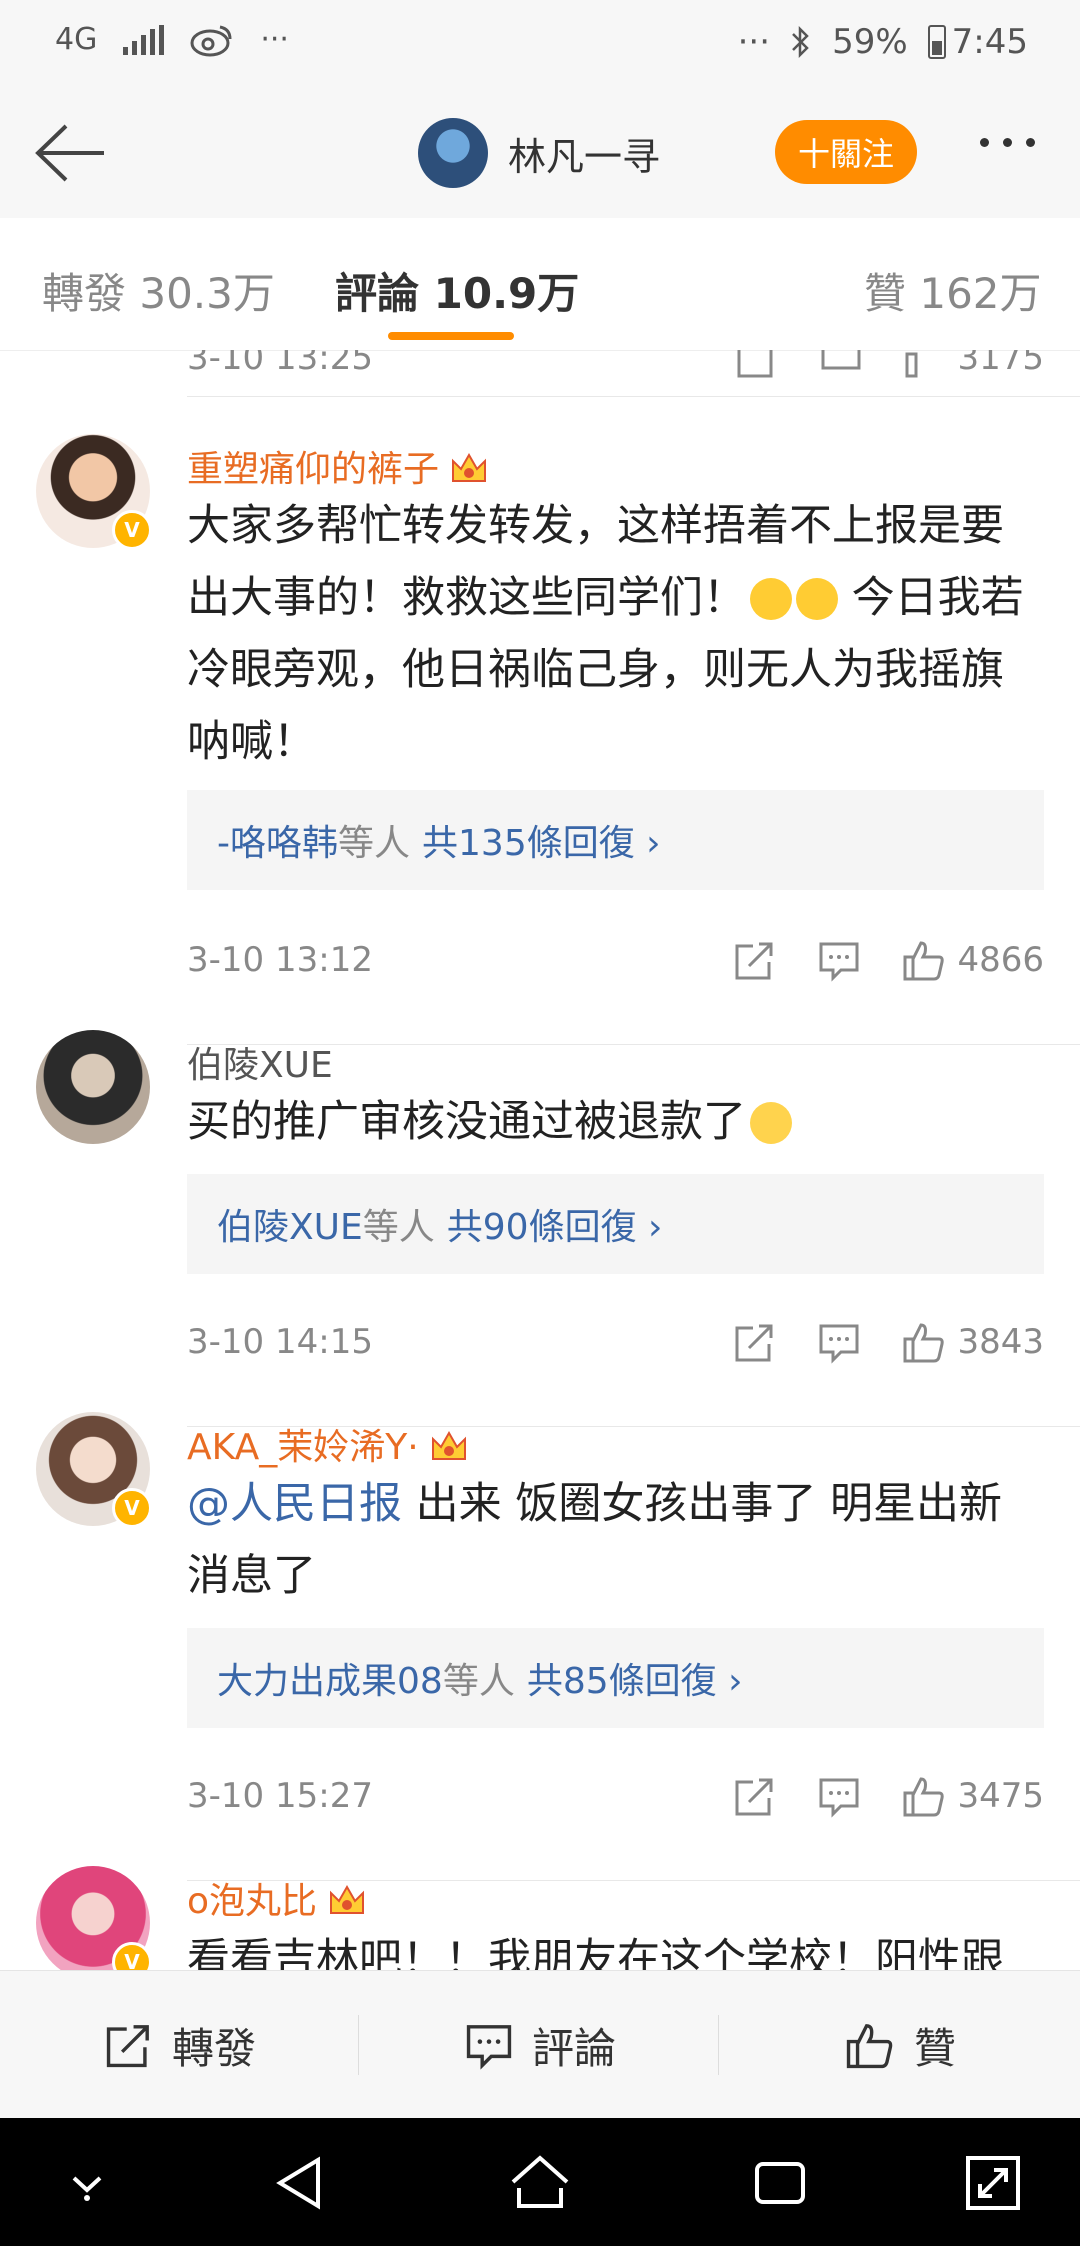 This screenshot has width=1080, height=2246. What do you see at coordinates (615, 840) in the screenshot?
I see `reply-summary: -咯咯韩 等人 共135條回復 ›` at bounding box center [615, 840].